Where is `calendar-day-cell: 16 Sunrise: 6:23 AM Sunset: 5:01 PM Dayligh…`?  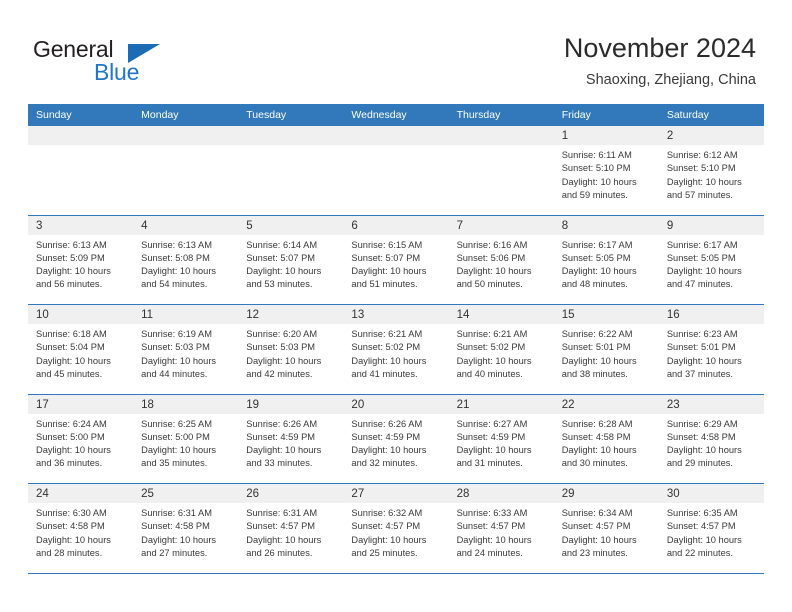
calendar-day-cell: 16 Sunrise: 6:23 AM Sunset: 5:01 PM Dayligh… is located at coordinates (711, 349).